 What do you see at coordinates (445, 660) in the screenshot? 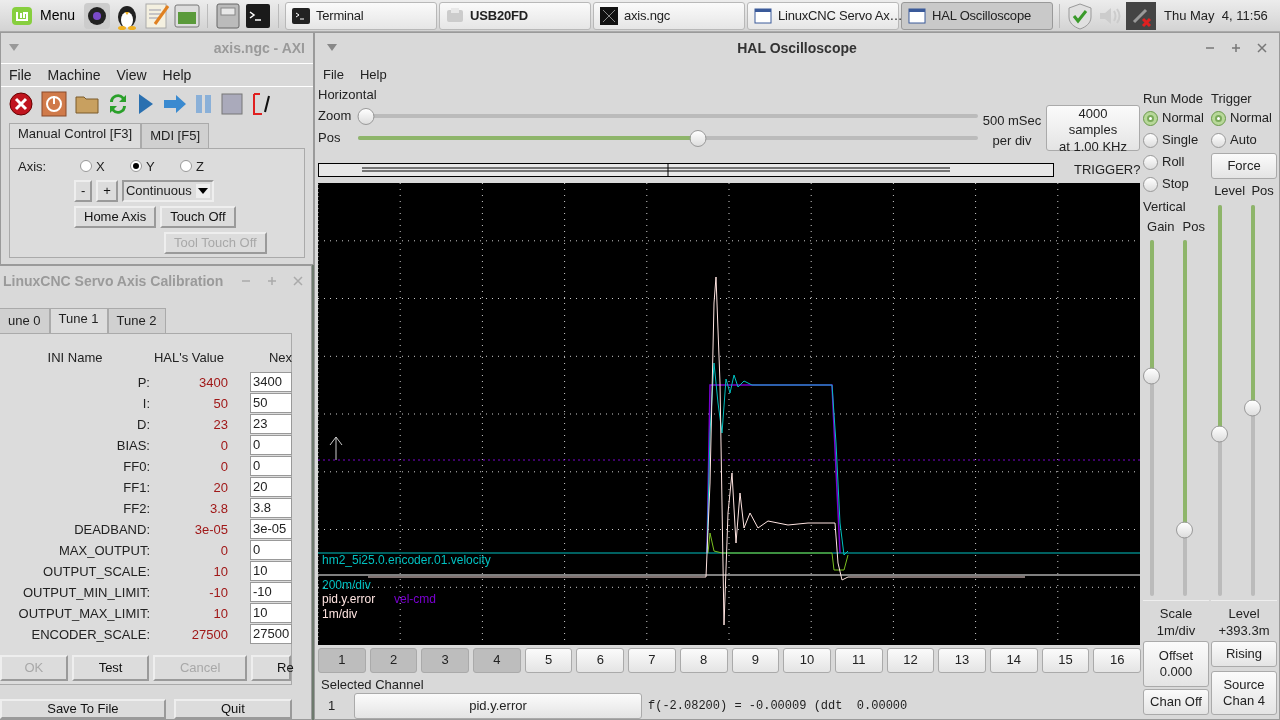
I see `channel-button: 3` at bounding box center [445, 660].